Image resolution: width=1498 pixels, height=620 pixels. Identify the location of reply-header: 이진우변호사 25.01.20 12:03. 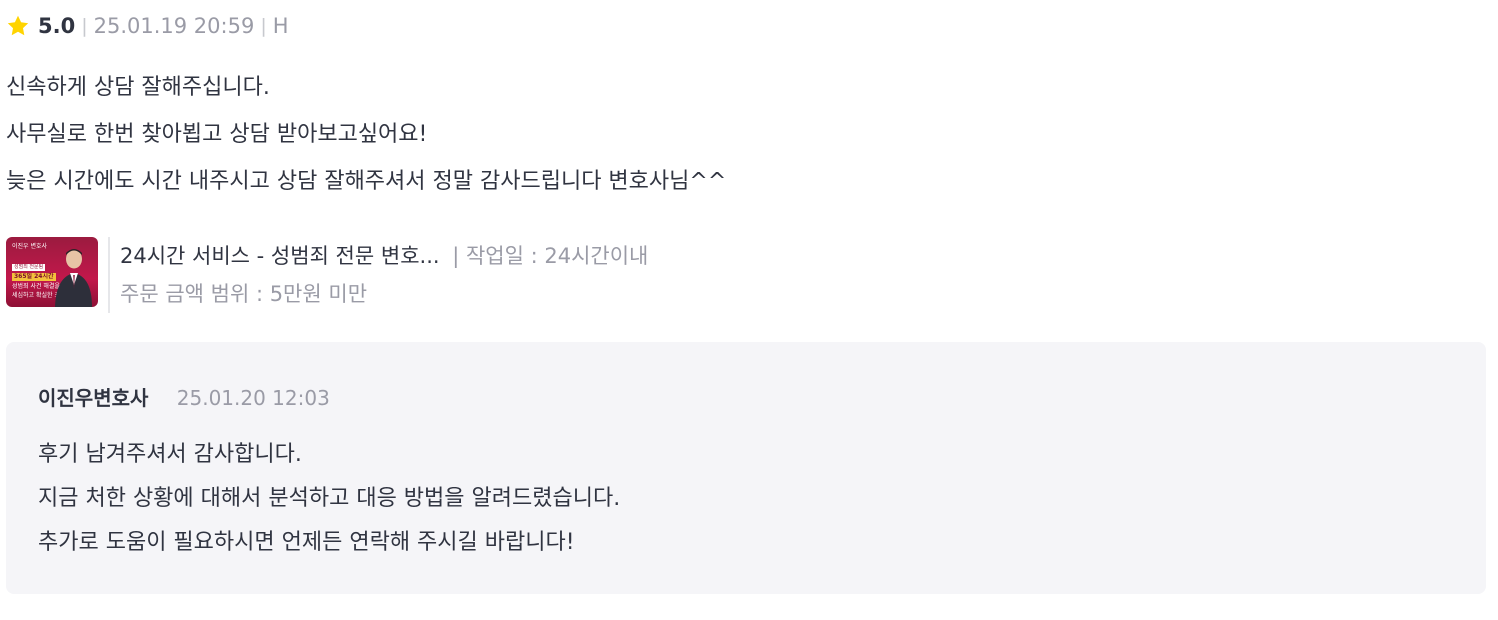
(184, 396).